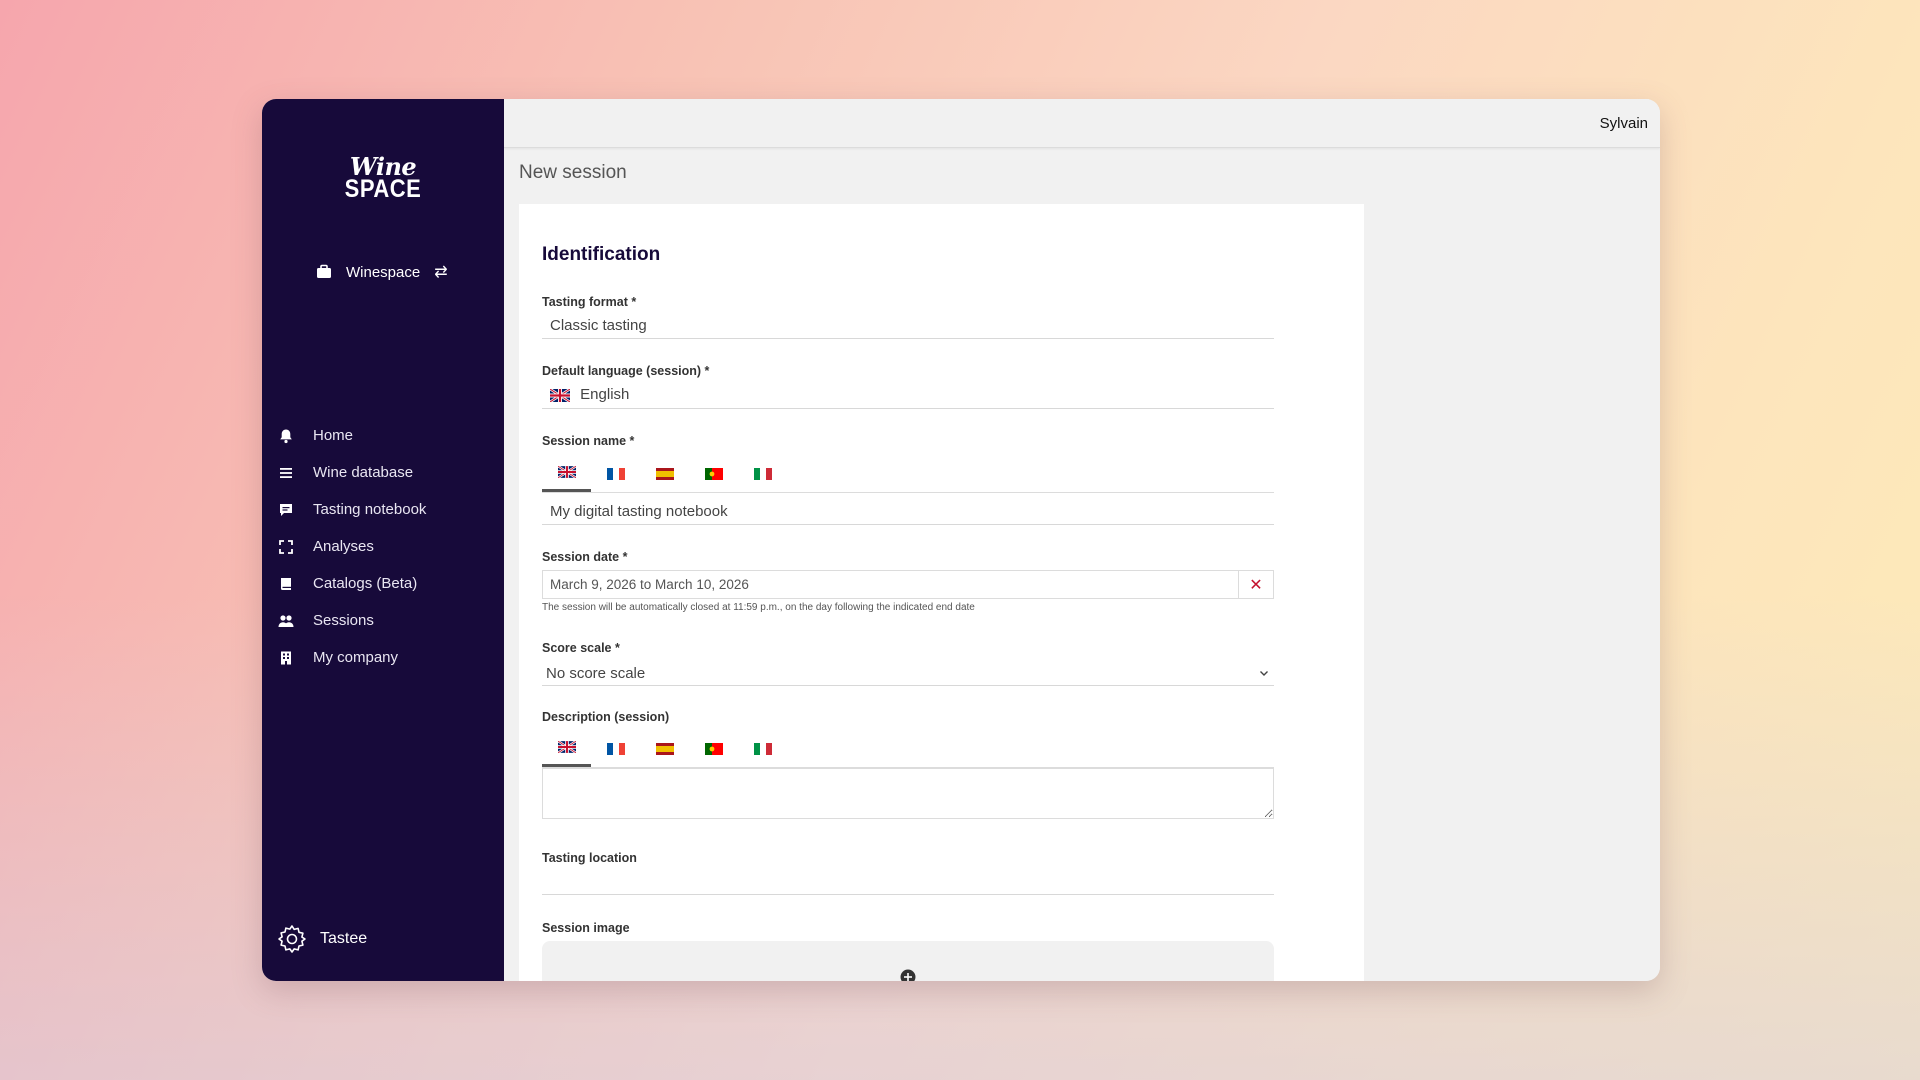 The height and width of the screenshot is (1080, 1920). I want to click on sidebar-item-wine-database: Wine database, so click(388, 472).